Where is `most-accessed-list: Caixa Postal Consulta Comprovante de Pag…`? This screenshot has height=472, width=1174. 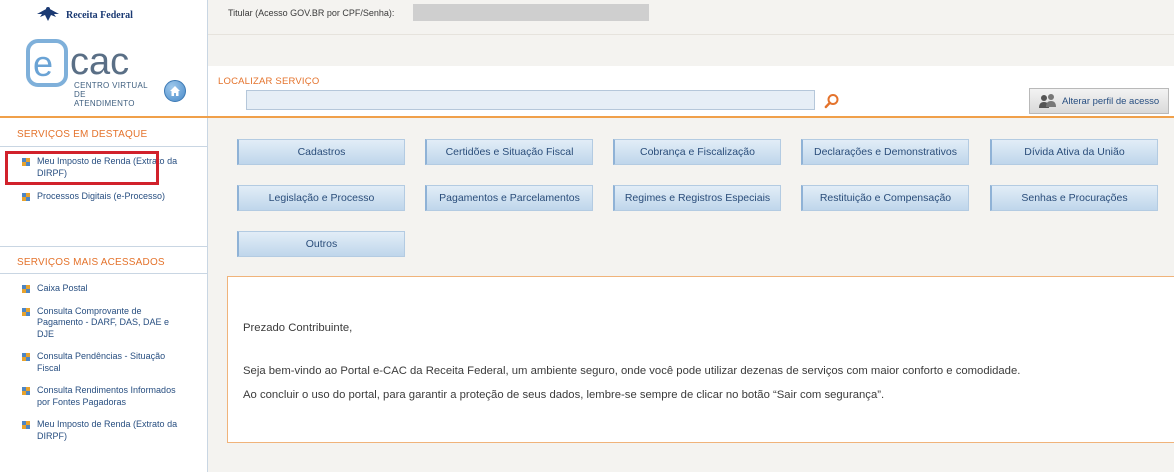
most-accessed-list: Caixa Postal Consulta Comprovante de Pag… is located at coordinates (103, 368).